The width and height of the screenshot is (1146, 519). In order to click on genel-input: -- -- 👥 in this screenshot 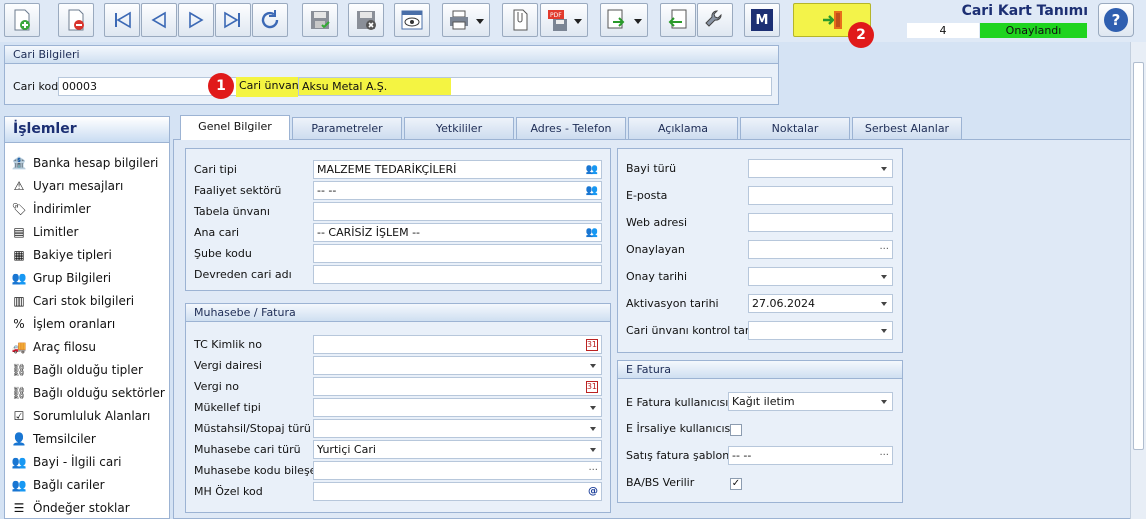, I will do `click(457, 190)`.